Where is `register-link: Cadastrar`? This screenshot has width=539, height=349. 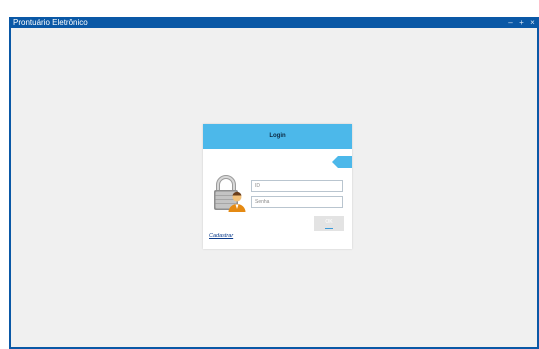 register-link: Cadastrar is located at coordinates (221, 236).